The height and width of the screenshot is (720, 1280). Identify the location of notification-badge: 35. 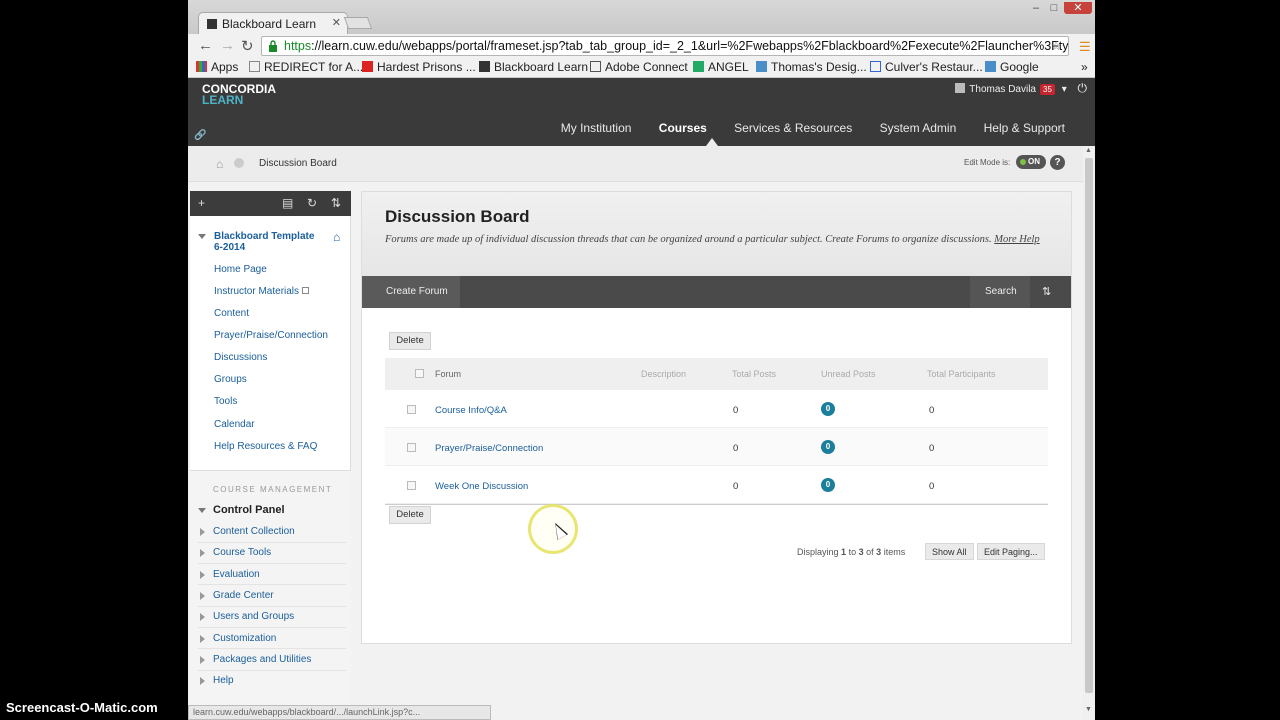
(1047, 89).